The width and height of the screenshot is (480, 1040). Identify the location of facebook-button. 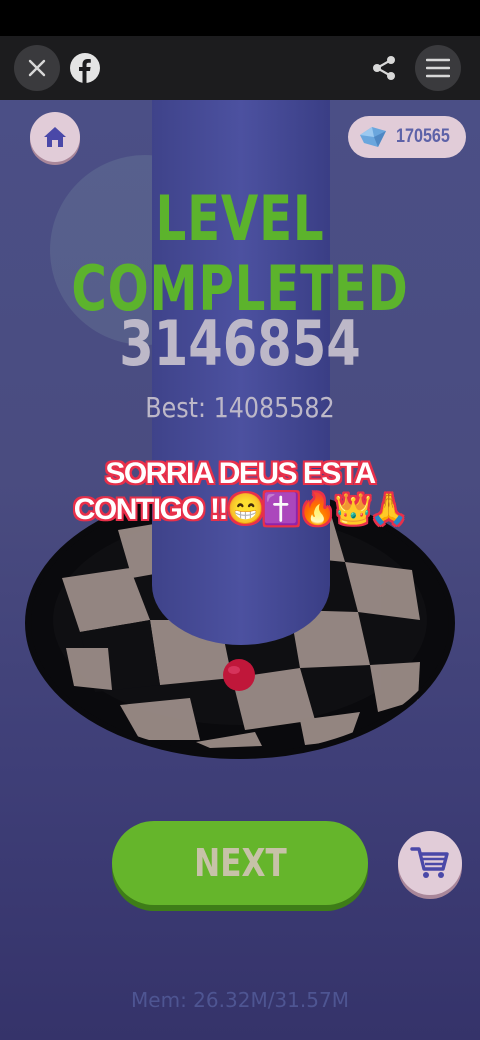
(85, 68).